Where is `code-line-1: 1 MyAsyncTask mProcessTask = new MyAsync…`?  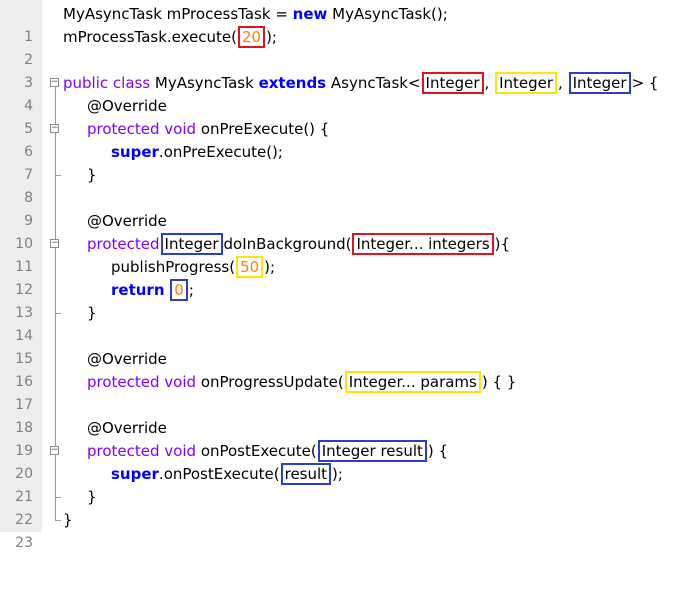
code-line-1: 1 MyAsyncTask mProcessTask = new MyAsync… is located at coordinates (339, 24).